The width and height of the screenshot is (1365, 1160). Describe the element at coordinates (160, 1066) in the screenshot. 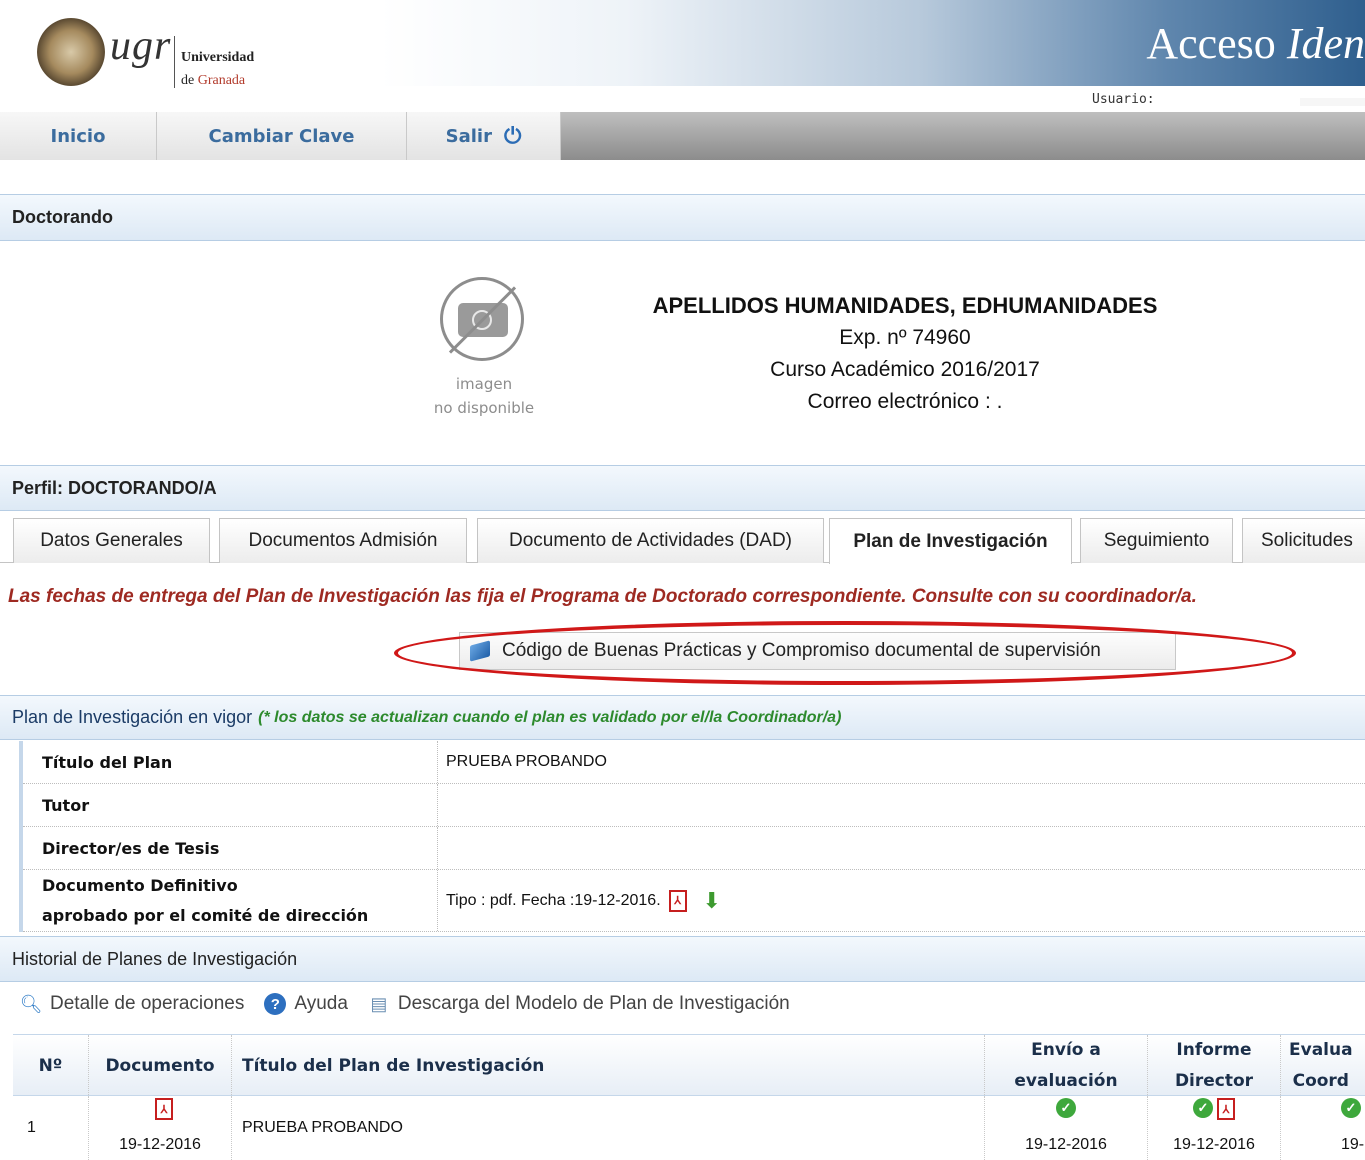

I see `col-header-documento: Documento` at that location.